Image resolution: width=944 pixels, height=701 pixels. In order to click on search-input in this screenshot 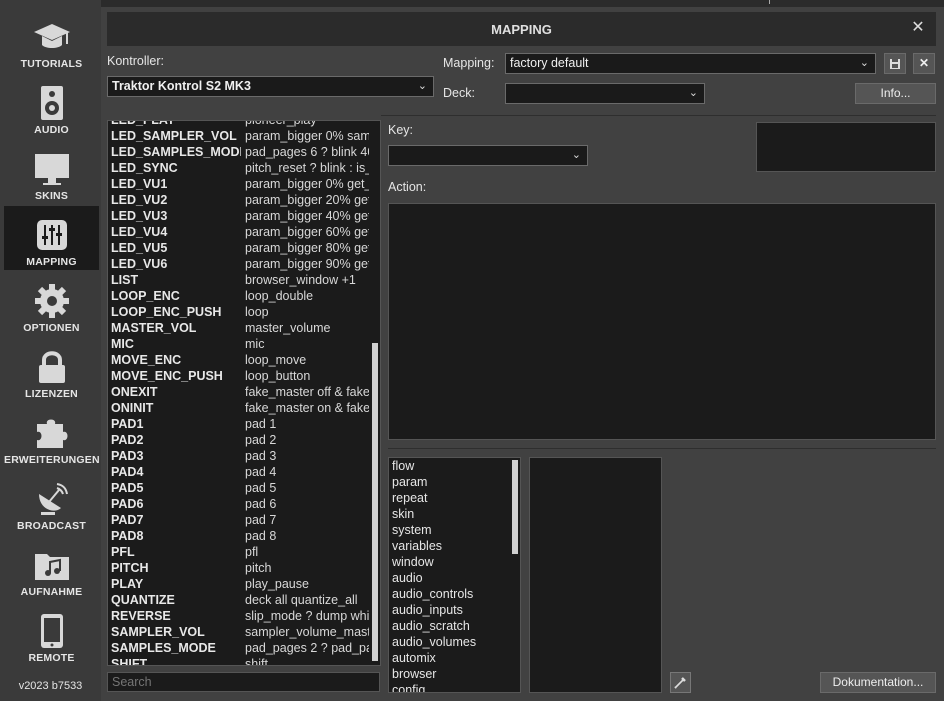, I will do `click(243, 682)`.